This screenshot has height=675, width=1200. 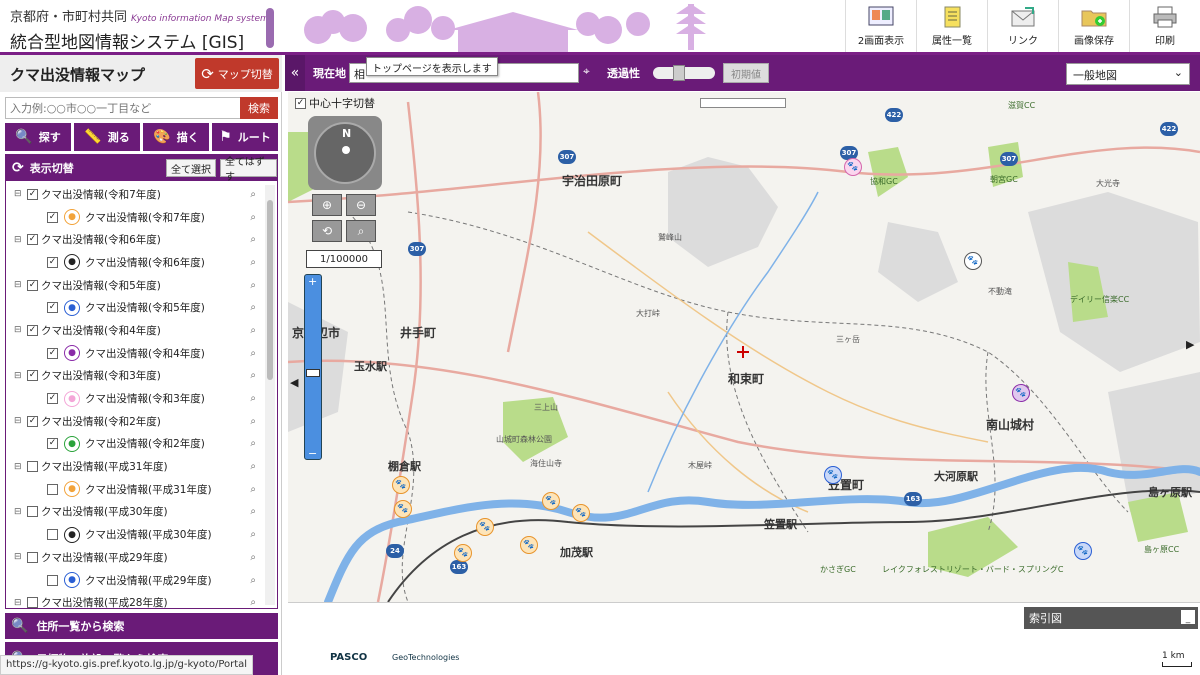 I want to click on layer-group: ⊟ ✓ クマ出没情報(令和4年度) ⌕, so click(x=135, y=330).